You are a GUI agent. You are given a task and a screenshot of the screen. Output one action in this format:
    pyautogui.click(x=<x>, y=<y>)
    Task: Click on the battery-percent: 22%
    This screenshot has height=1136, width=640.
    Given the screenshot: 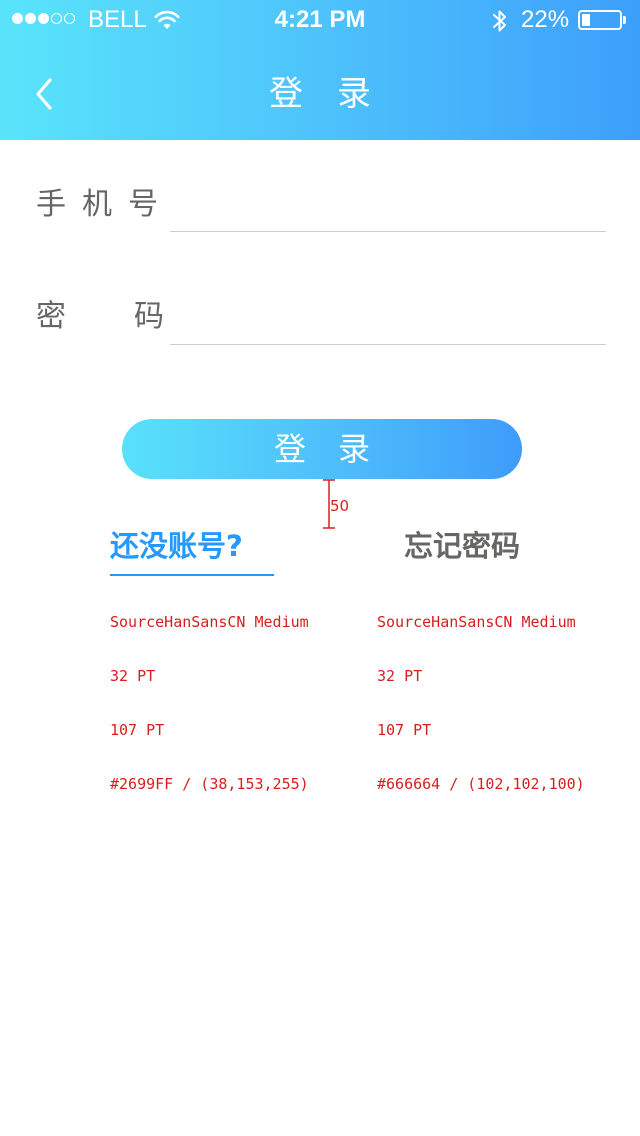 What is the action you would take?
    pyautogui.click(x=545, y=19)
    